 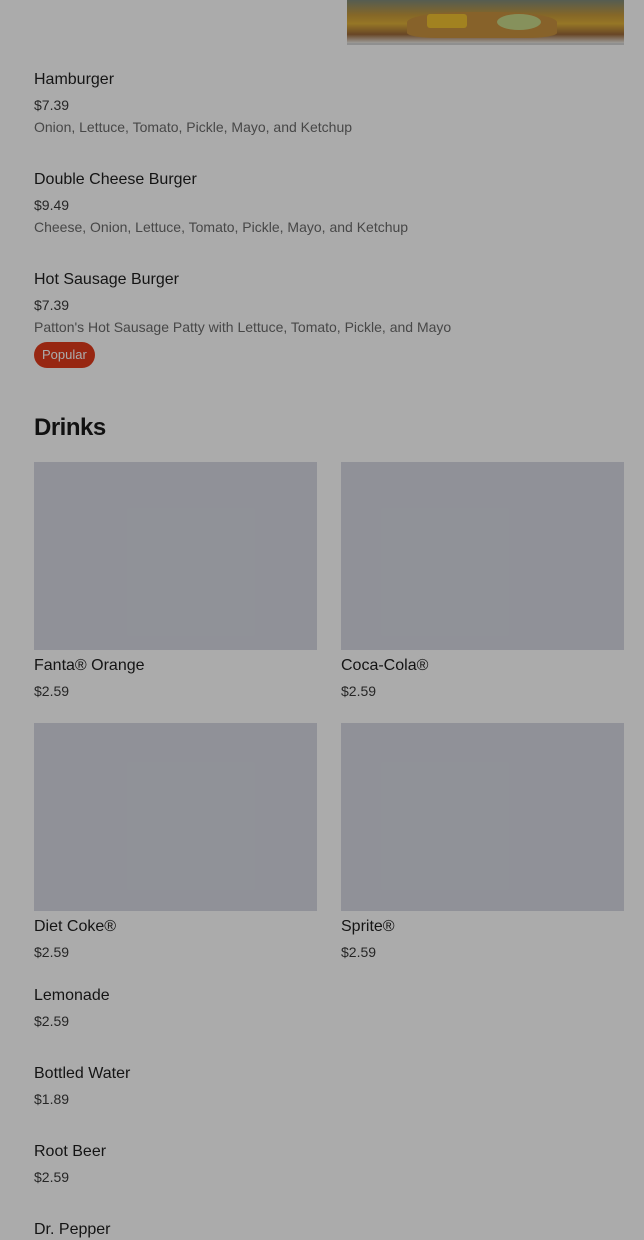 I want to click on item-name: Dr. Pepper, so click(x=72, y=1229).